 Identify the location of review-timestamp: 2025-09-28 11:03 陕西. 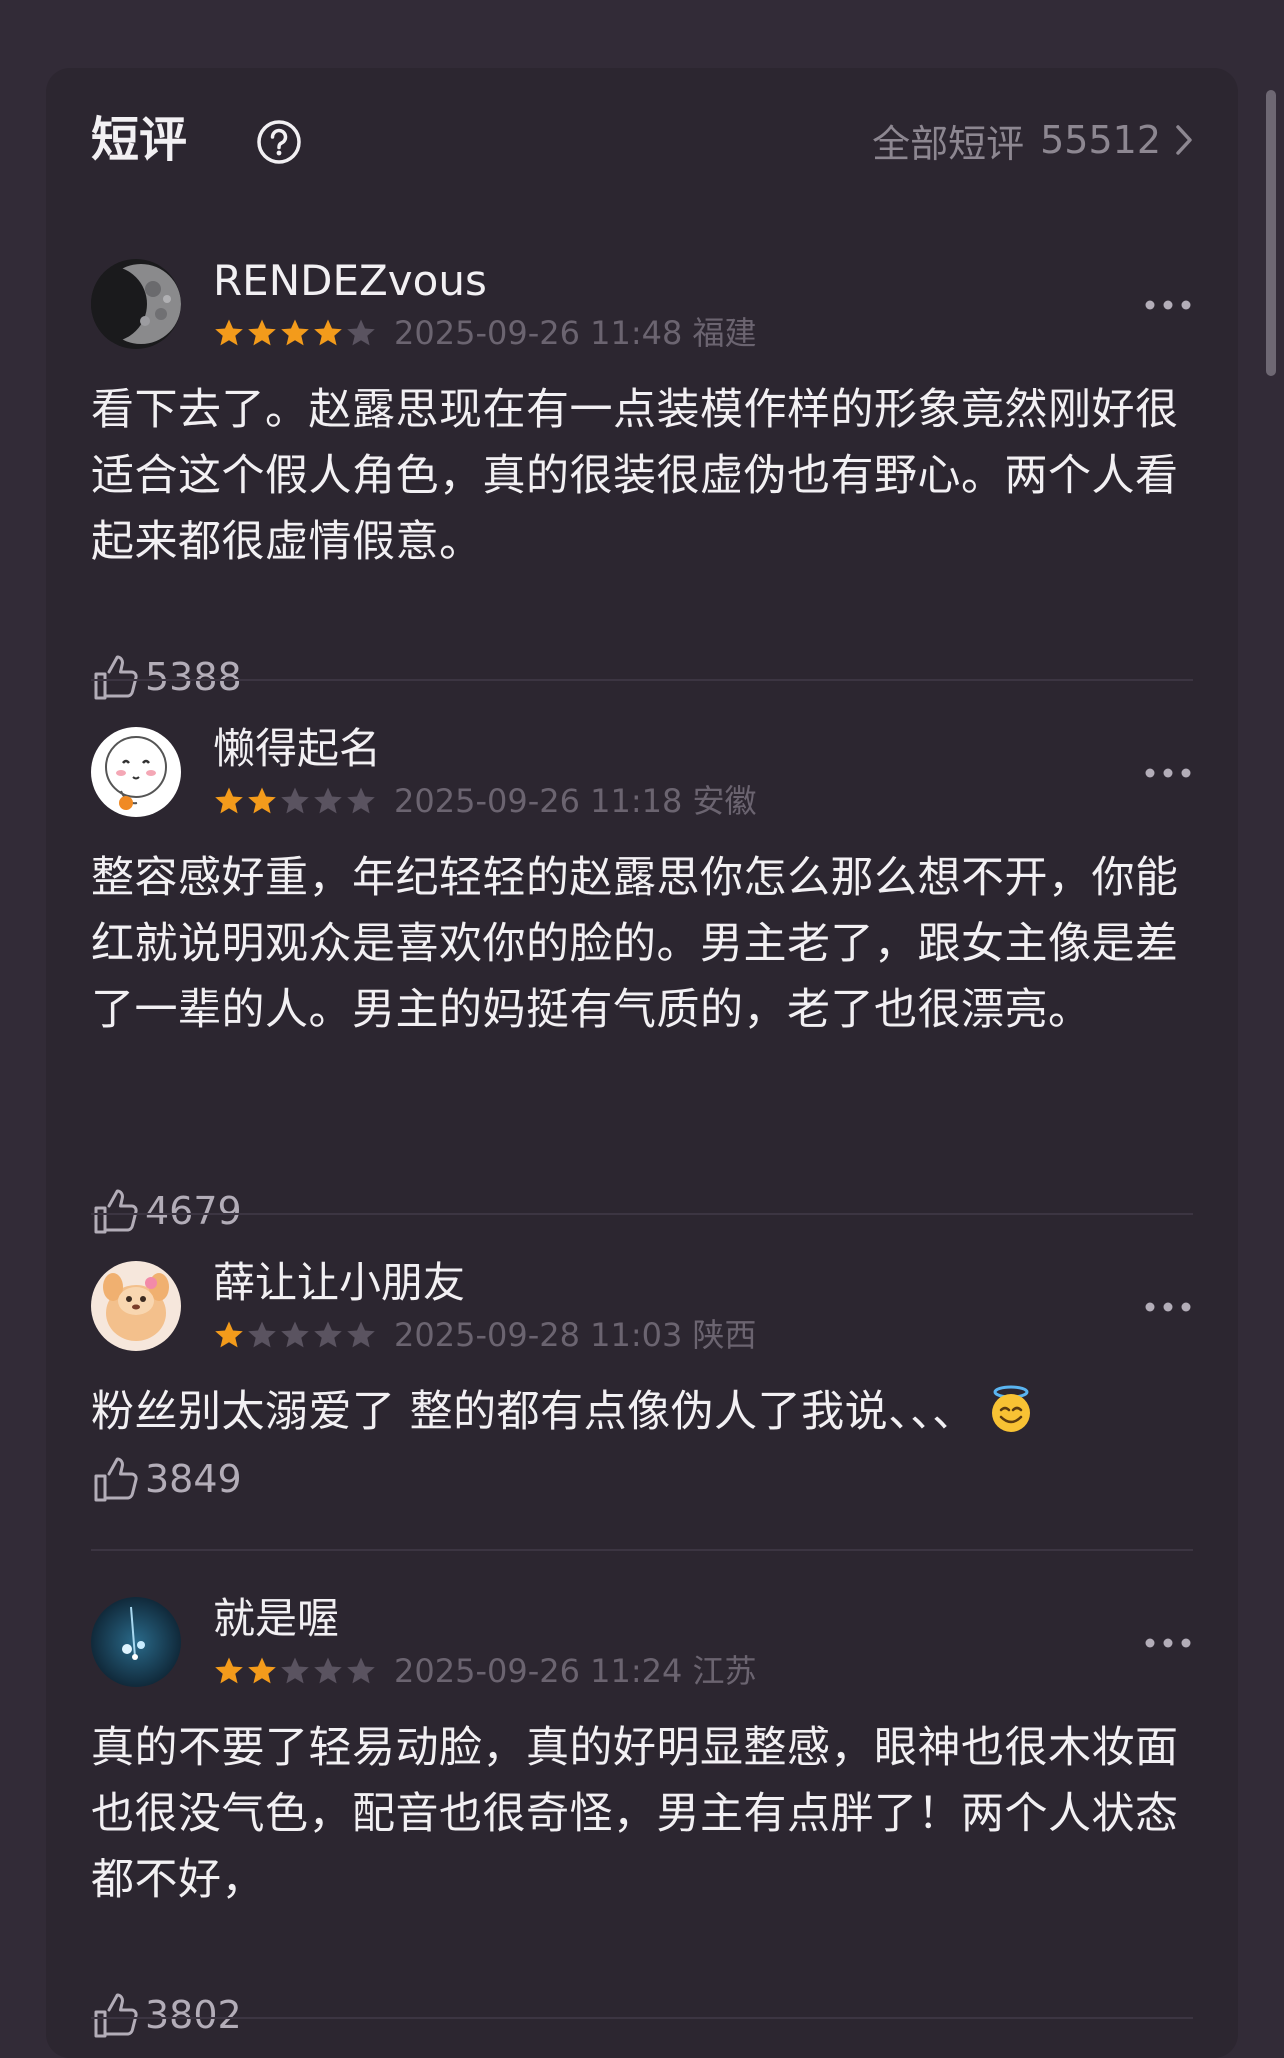
(575, 1335).